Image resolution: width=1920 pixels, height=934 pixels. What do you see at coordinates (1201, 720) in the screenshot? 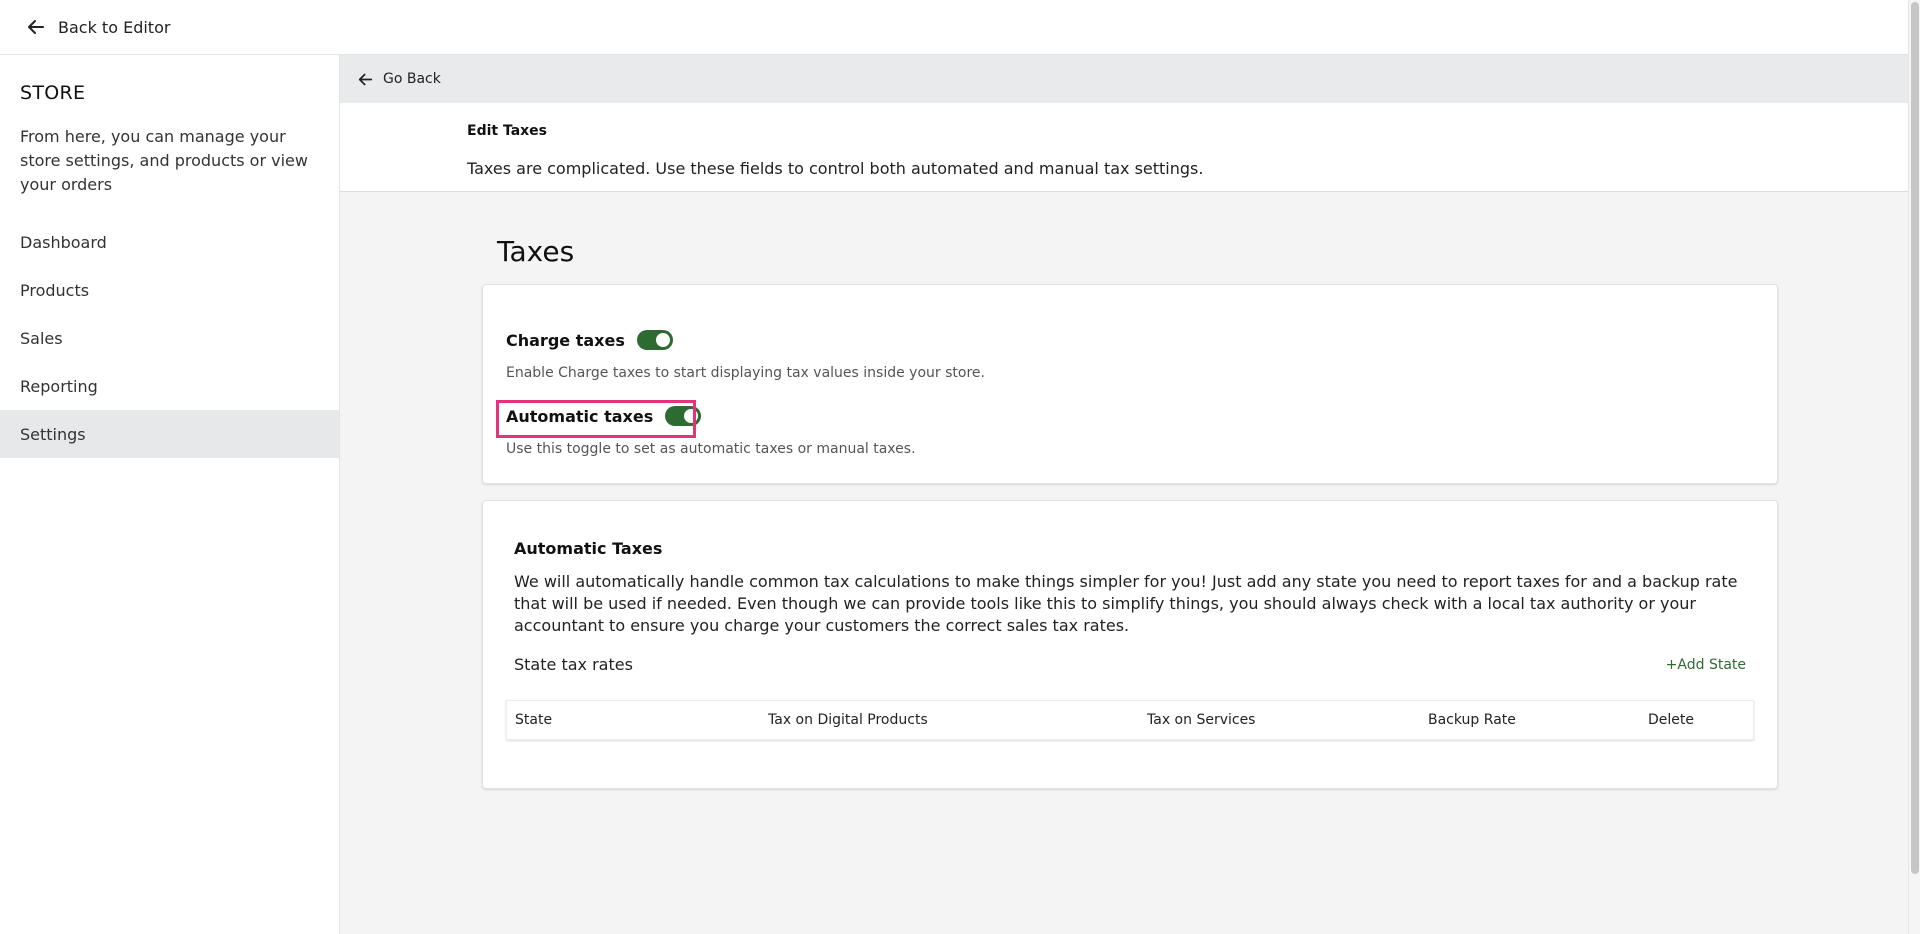
I see `column-header-tax-services: Tax on Services` at bounding box center [1201, 720].